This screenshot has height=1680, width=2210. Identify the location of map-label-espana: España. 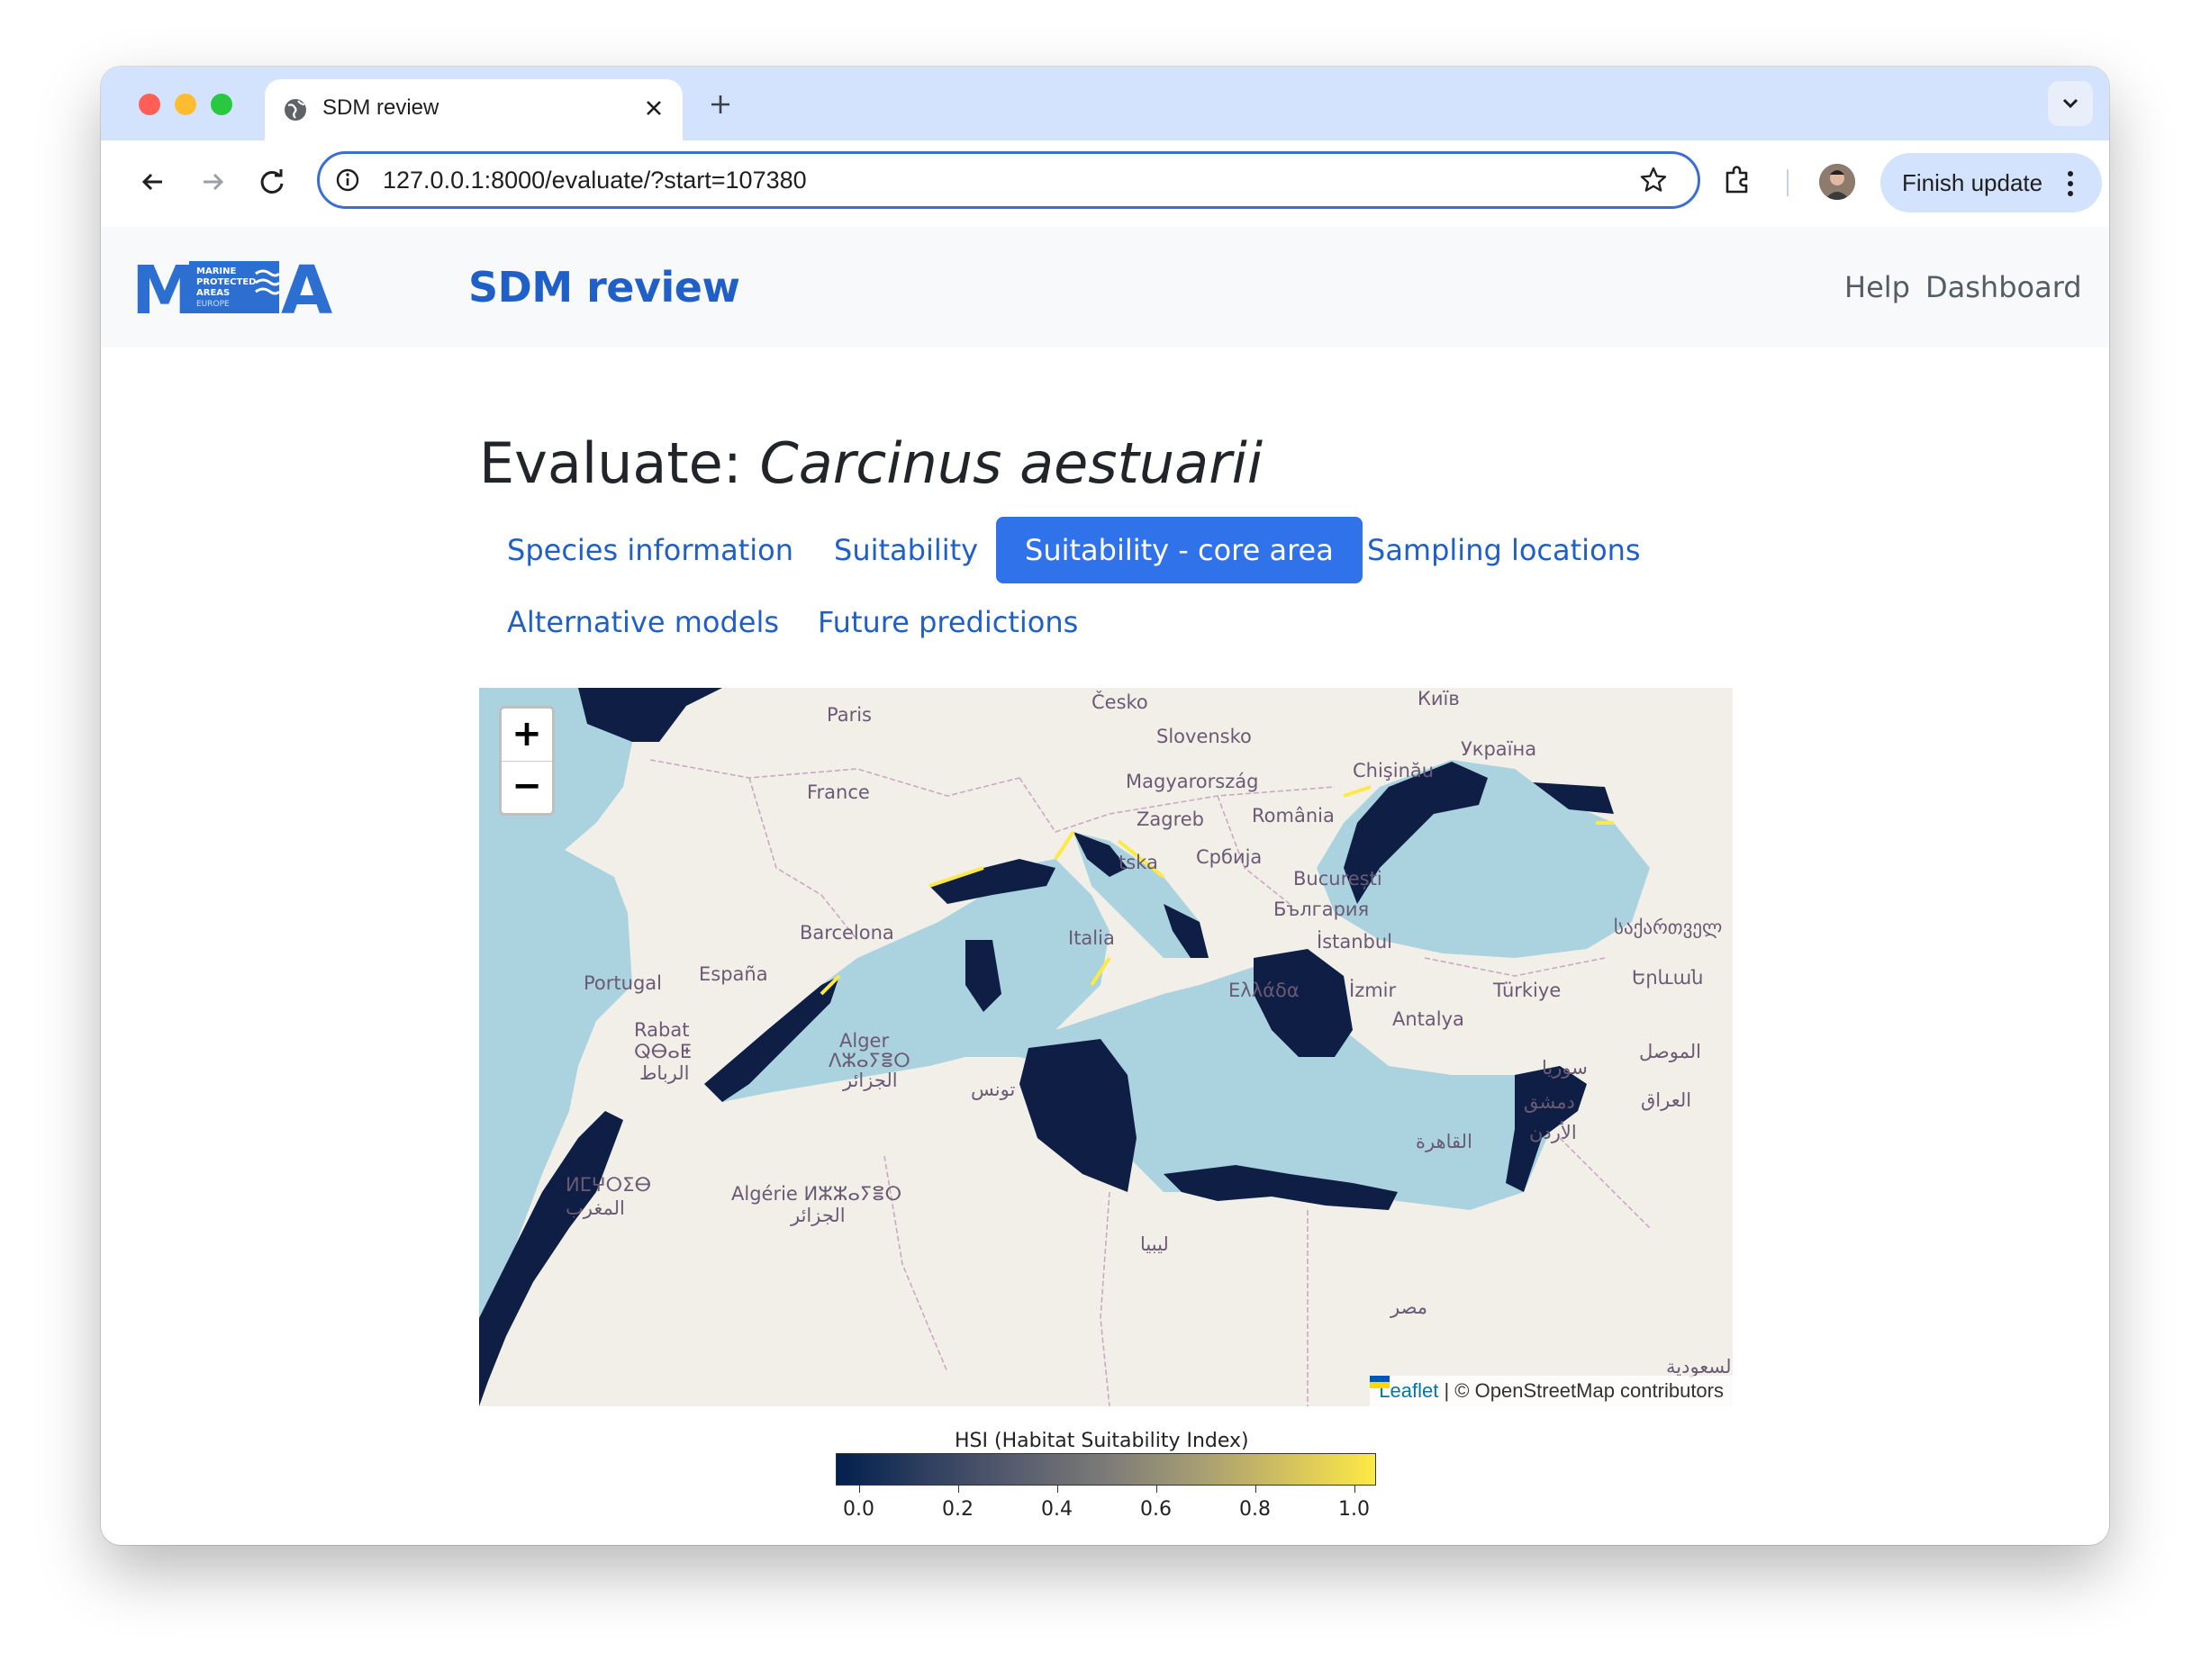
(733, 974).